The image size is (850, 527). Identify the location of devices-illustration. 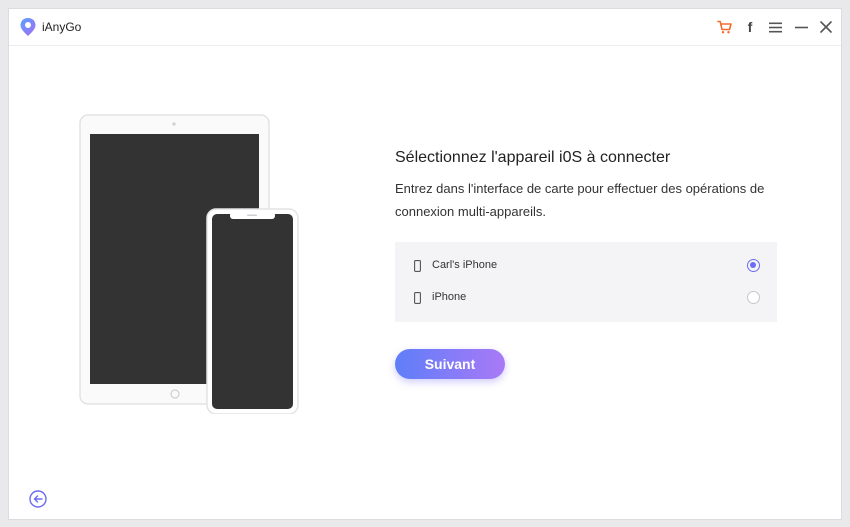
(189, 264).